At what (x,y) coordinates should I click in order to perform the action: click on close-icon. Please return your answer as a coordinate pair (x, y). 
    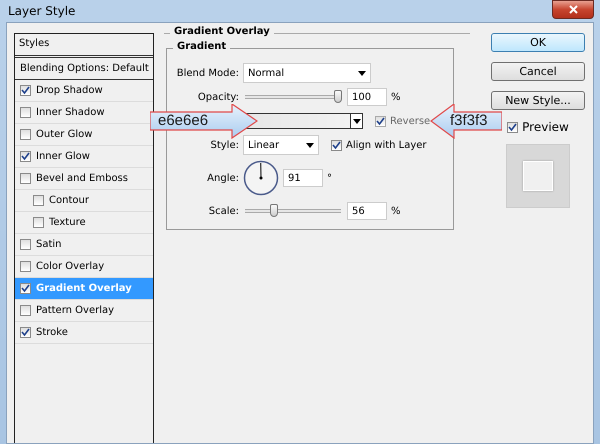
    Looking at the image, I should click on (573, 9).